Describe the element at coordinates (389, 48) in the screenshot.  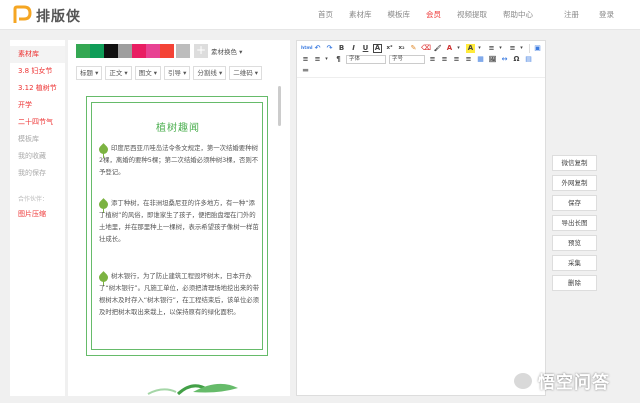
I see `superscript-icon: x²` at that location.